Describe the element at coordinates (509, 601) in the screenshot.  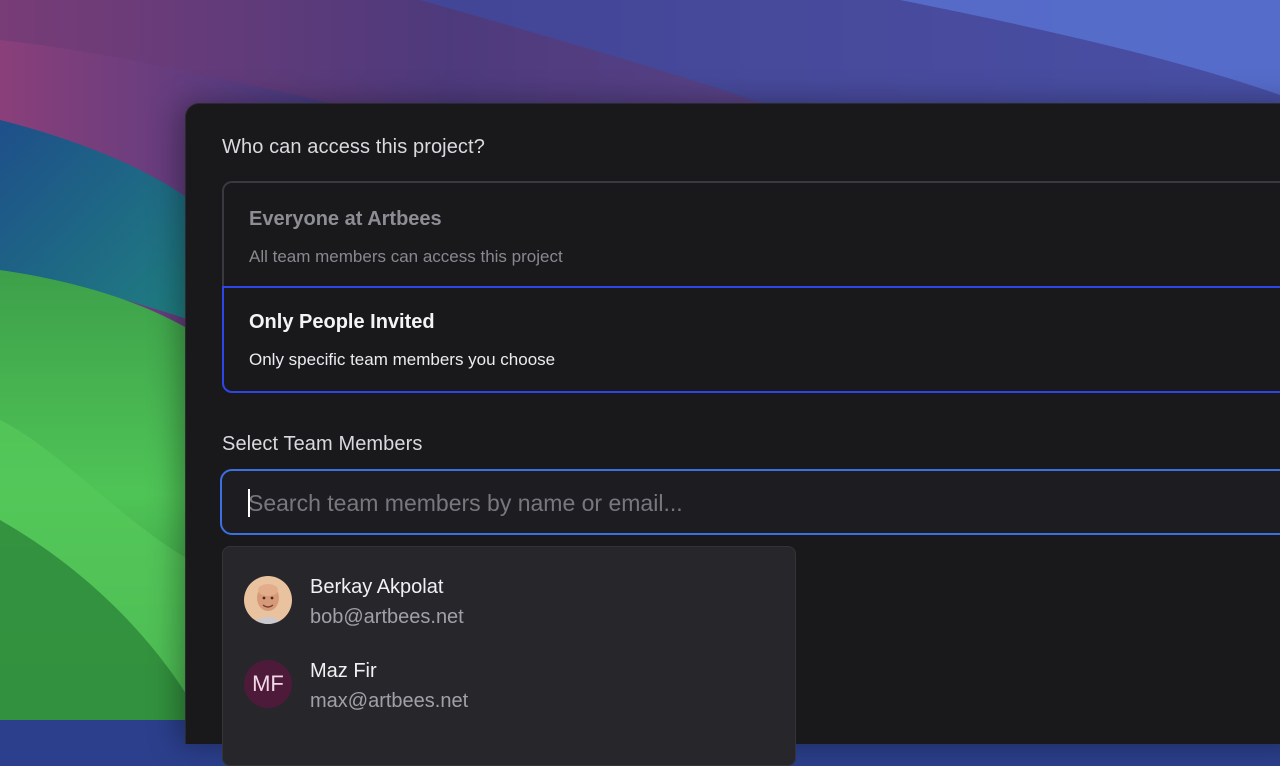
I see `member-option: Berkay Akpolat bob@artbees.net` at that location.